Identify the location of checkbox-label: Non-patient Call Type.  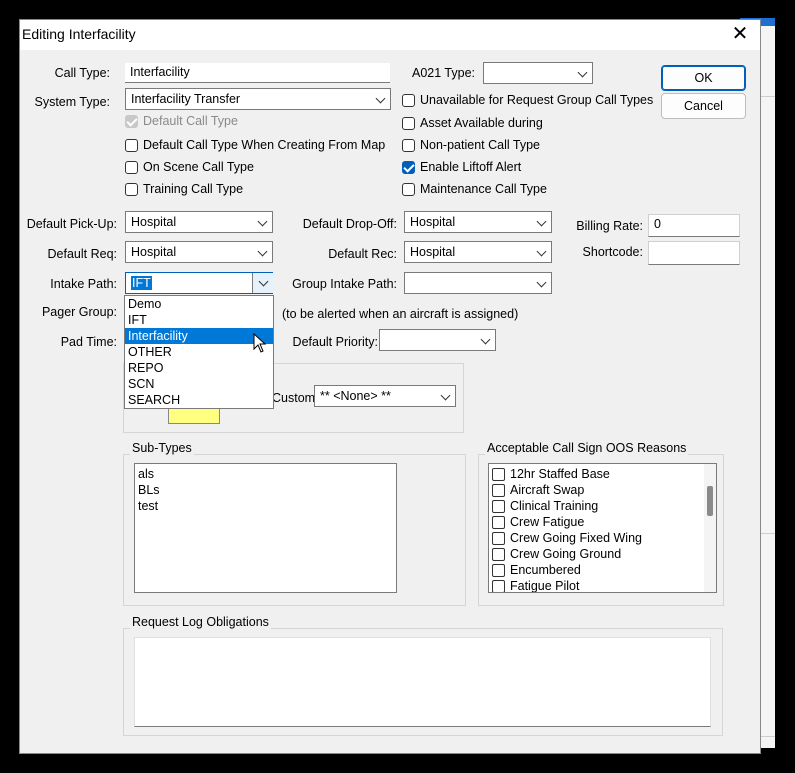
(480, 145).